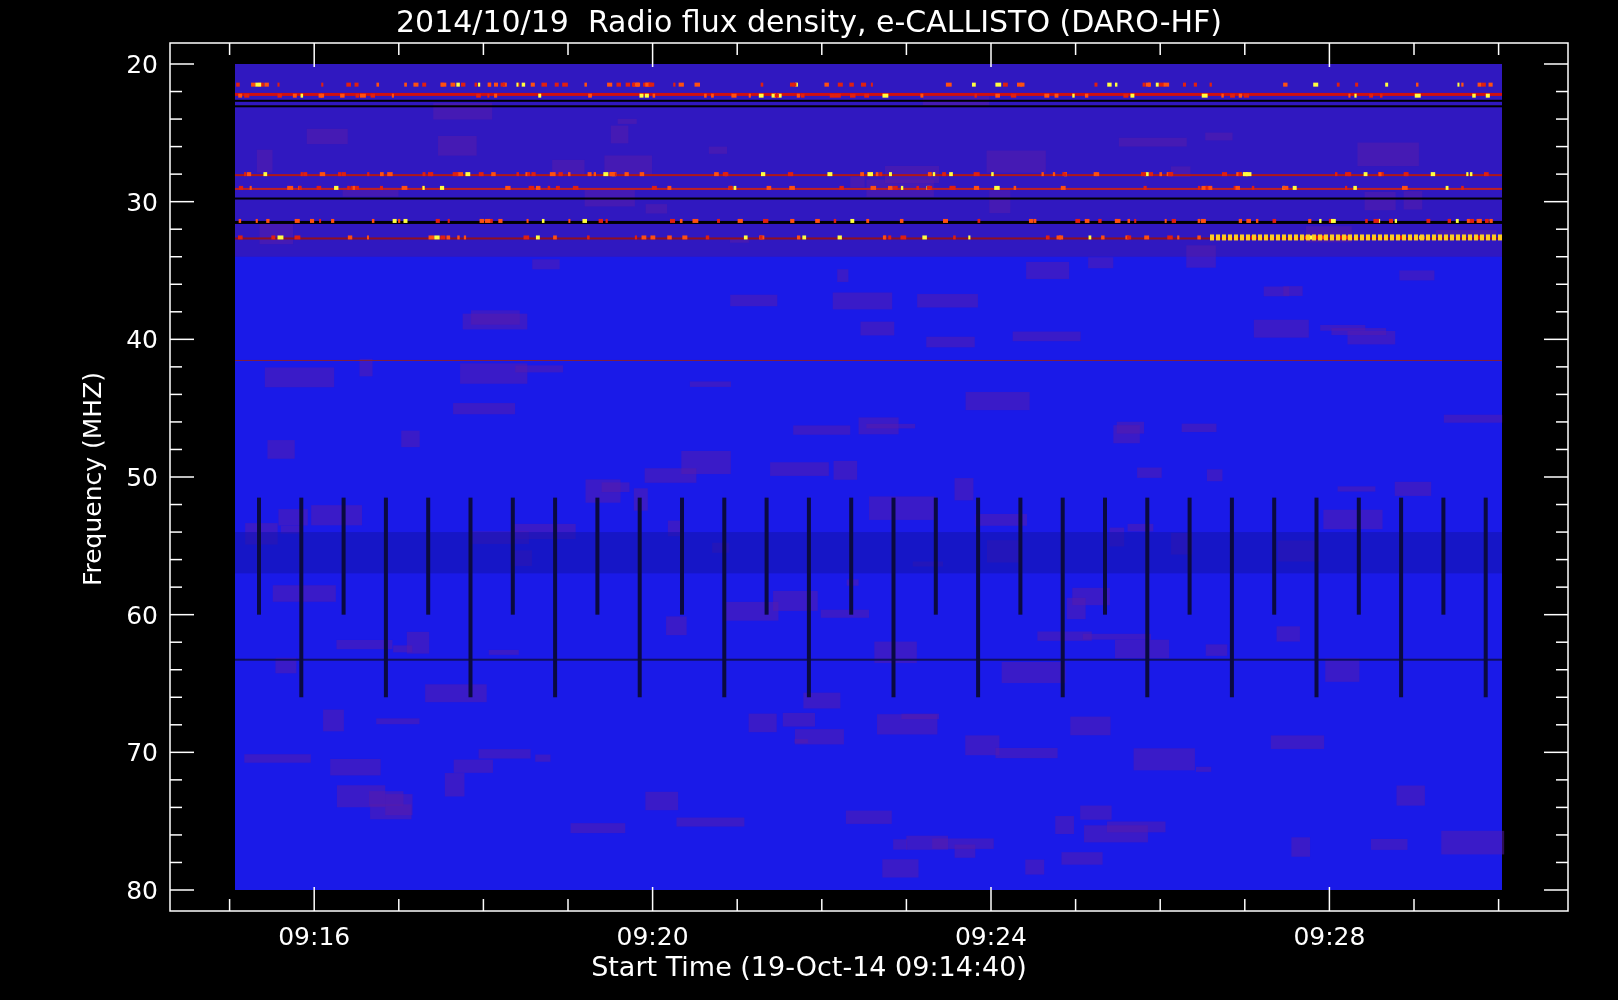  Describe the element at coordinates (142, 890) in the screenshot. I see `y-tick-label: 80` at that location.